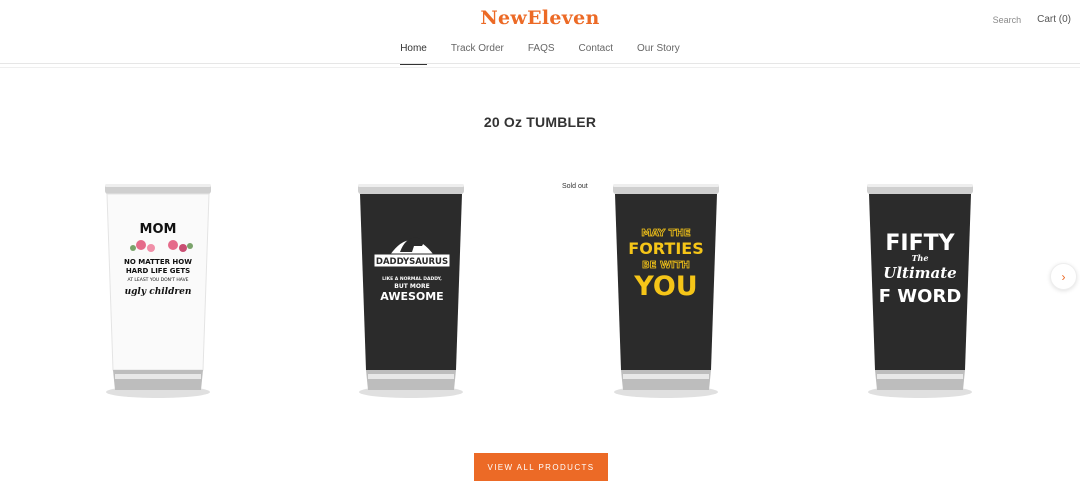  I want to click on print-text: MOM, so click(158, 229).